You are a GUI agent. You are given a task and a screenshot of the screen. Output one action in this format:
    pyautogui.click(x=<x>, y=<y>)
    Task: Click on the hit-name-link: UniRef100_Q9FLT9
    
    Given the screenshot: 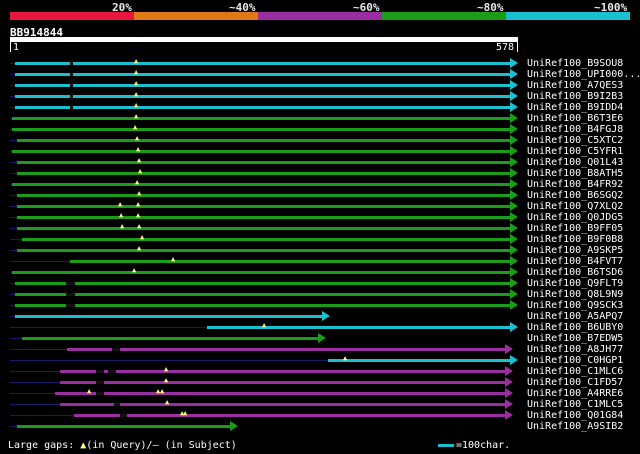 What is the action you would take?
    pyautogui.click(x=575, y=283)
    